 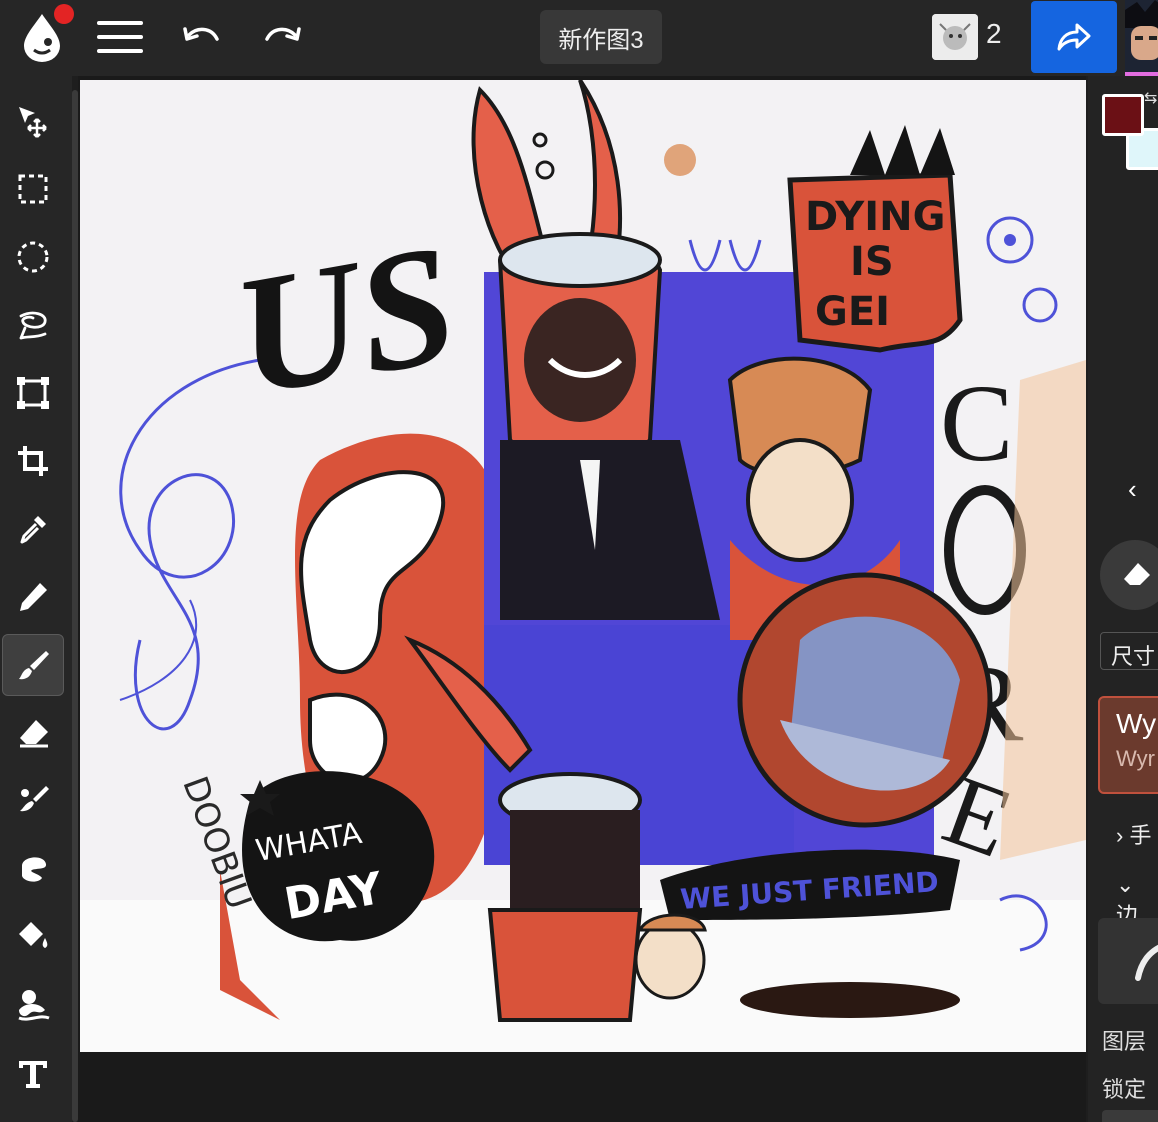 I want to click on undo-icon, so click(x=201, y=34).